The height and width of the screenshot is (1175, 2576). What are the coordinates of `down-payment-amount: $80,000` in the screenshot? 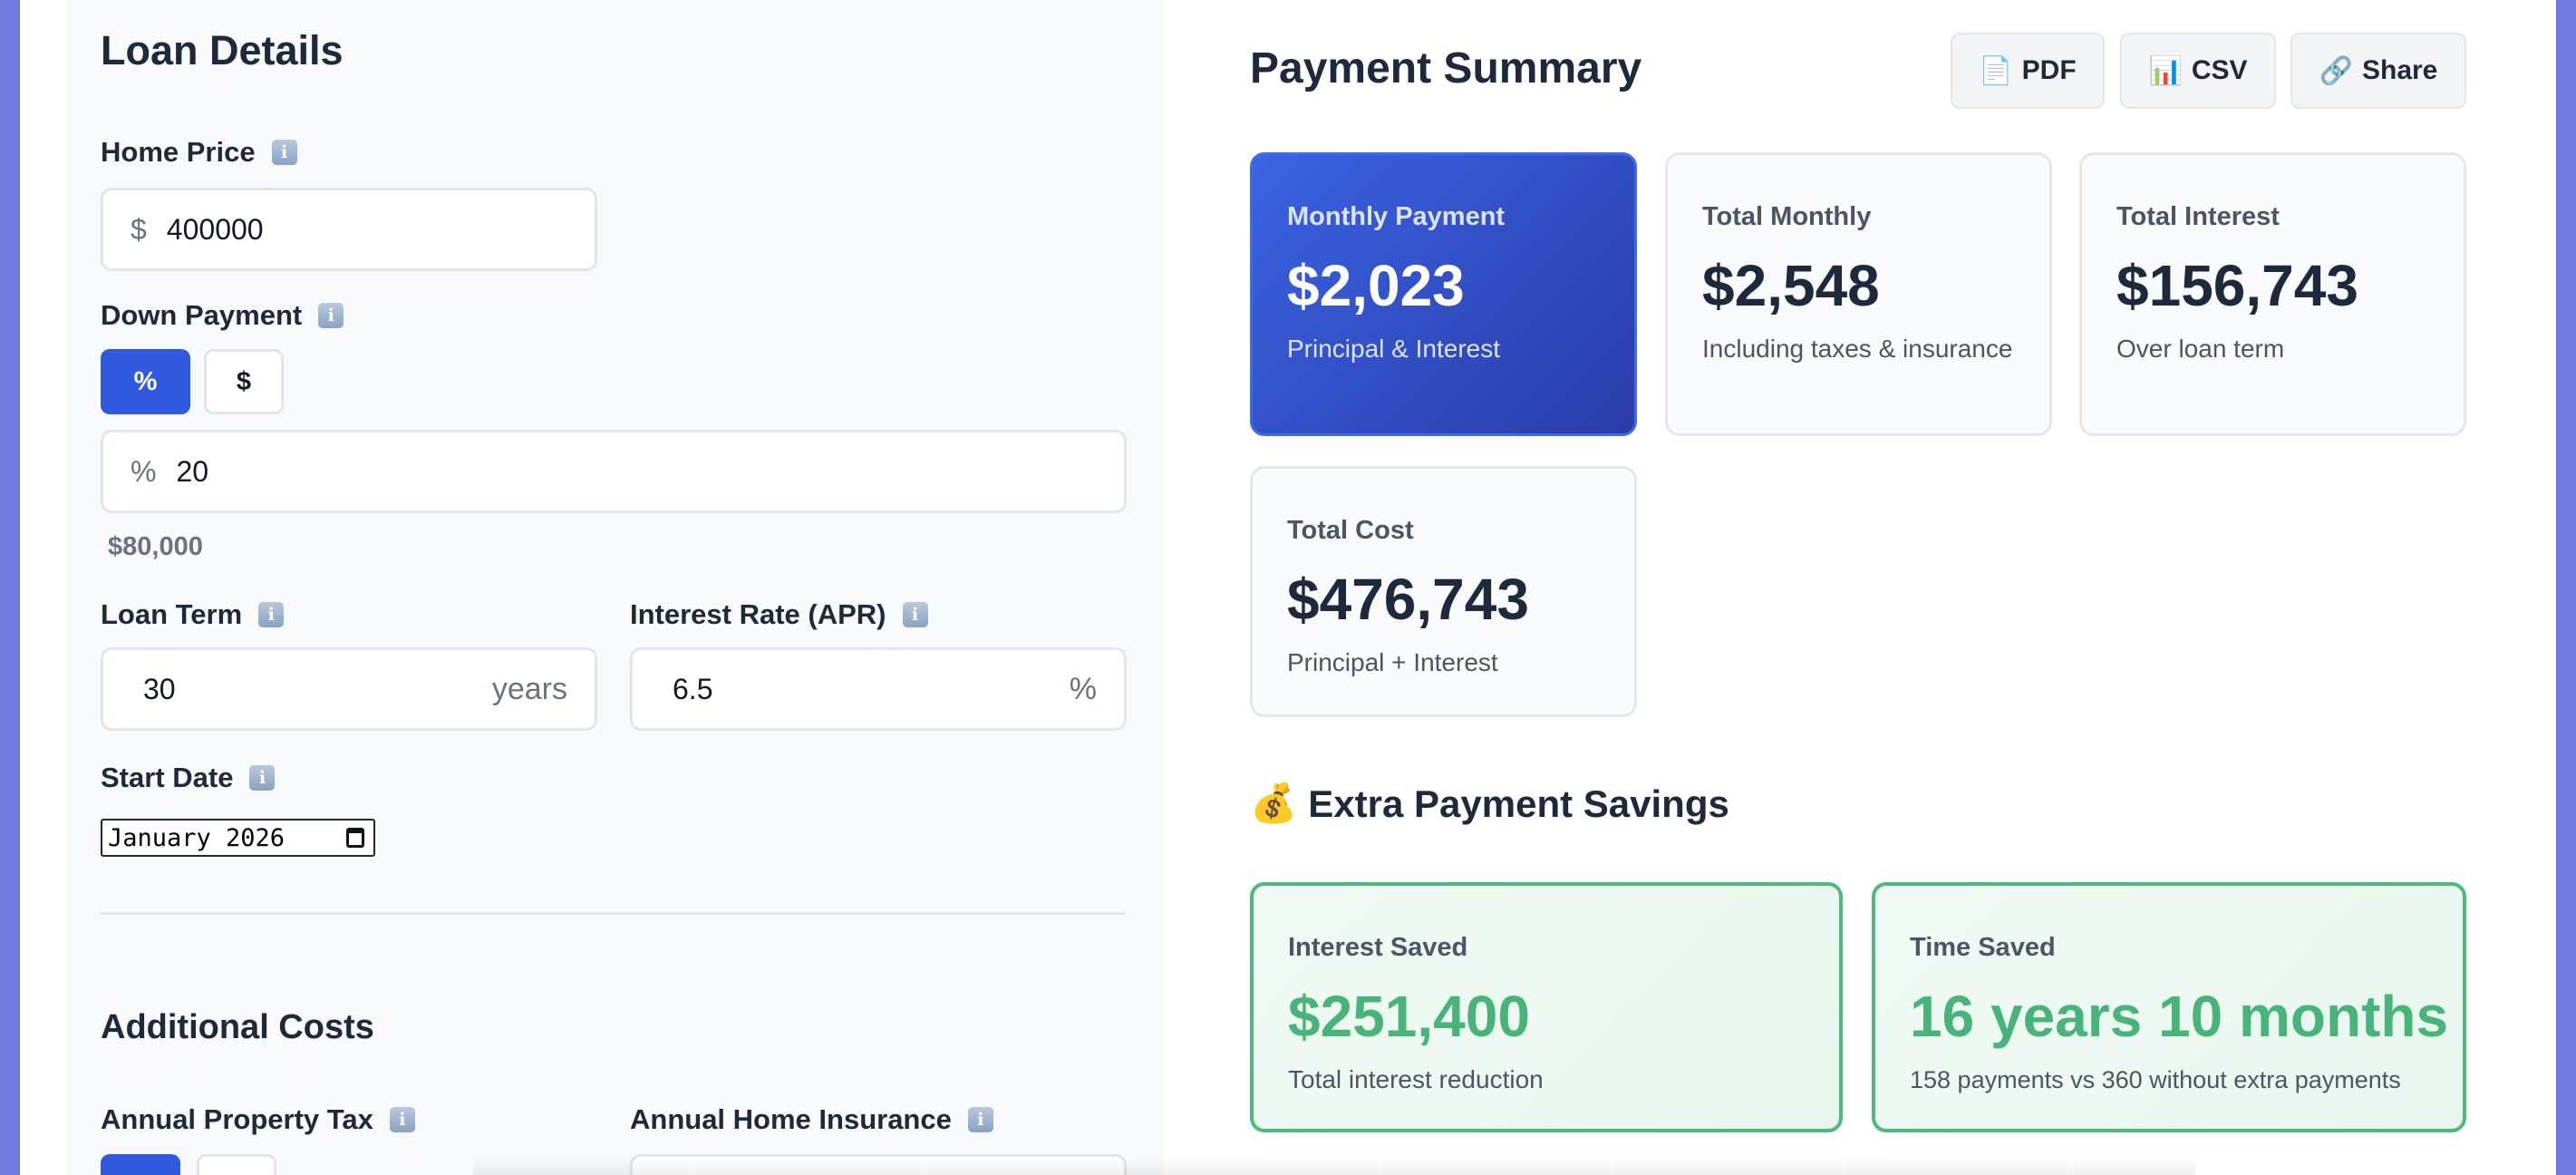 It's located at (155, 546).